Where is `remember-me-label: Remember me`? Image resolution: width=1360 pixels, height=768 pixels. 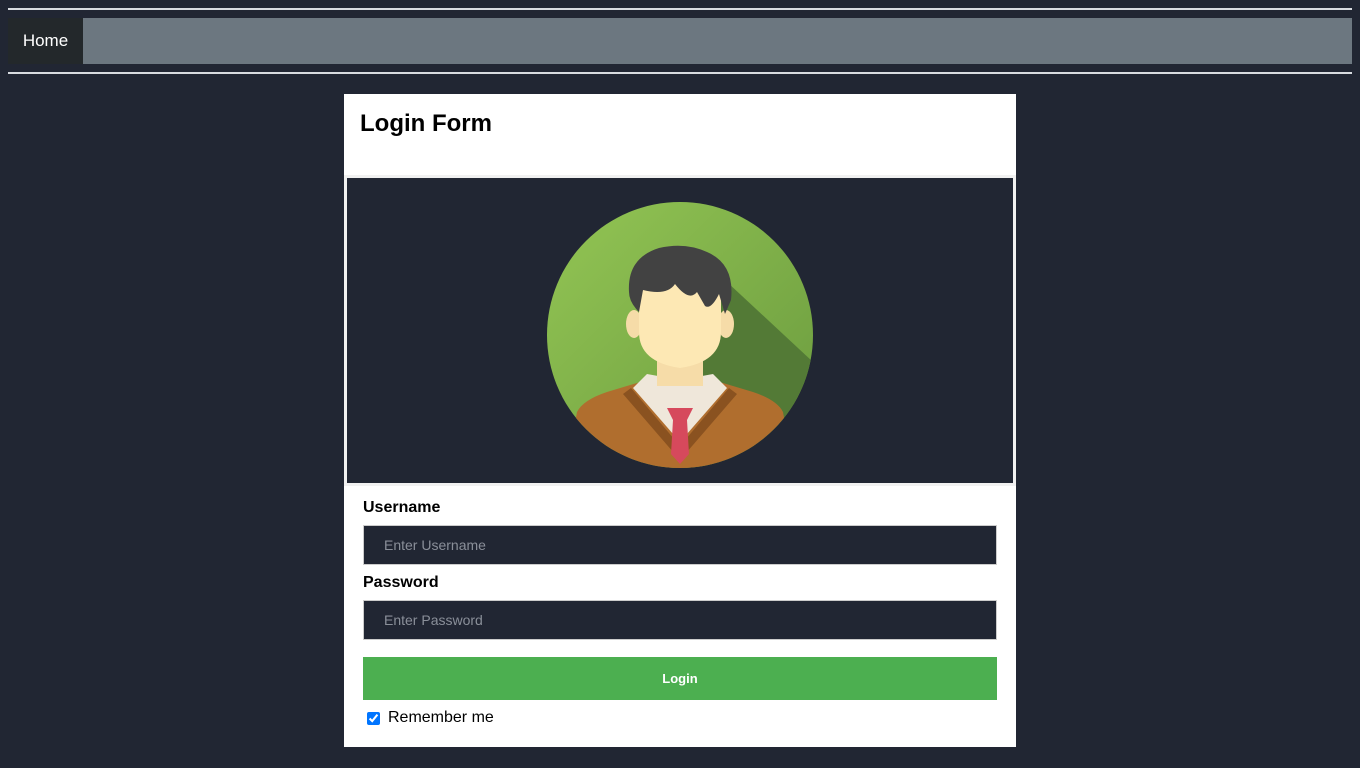 remember-me-label: Remember me is located at coordinates (441, 718).